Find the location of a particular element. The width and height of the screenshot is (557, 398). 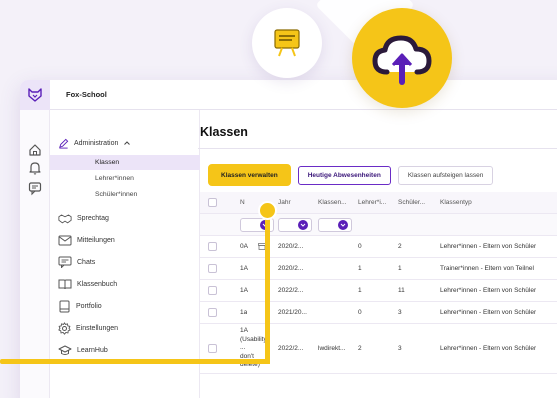

cell-name-line: (Usability is located at coordinates (253, 339).